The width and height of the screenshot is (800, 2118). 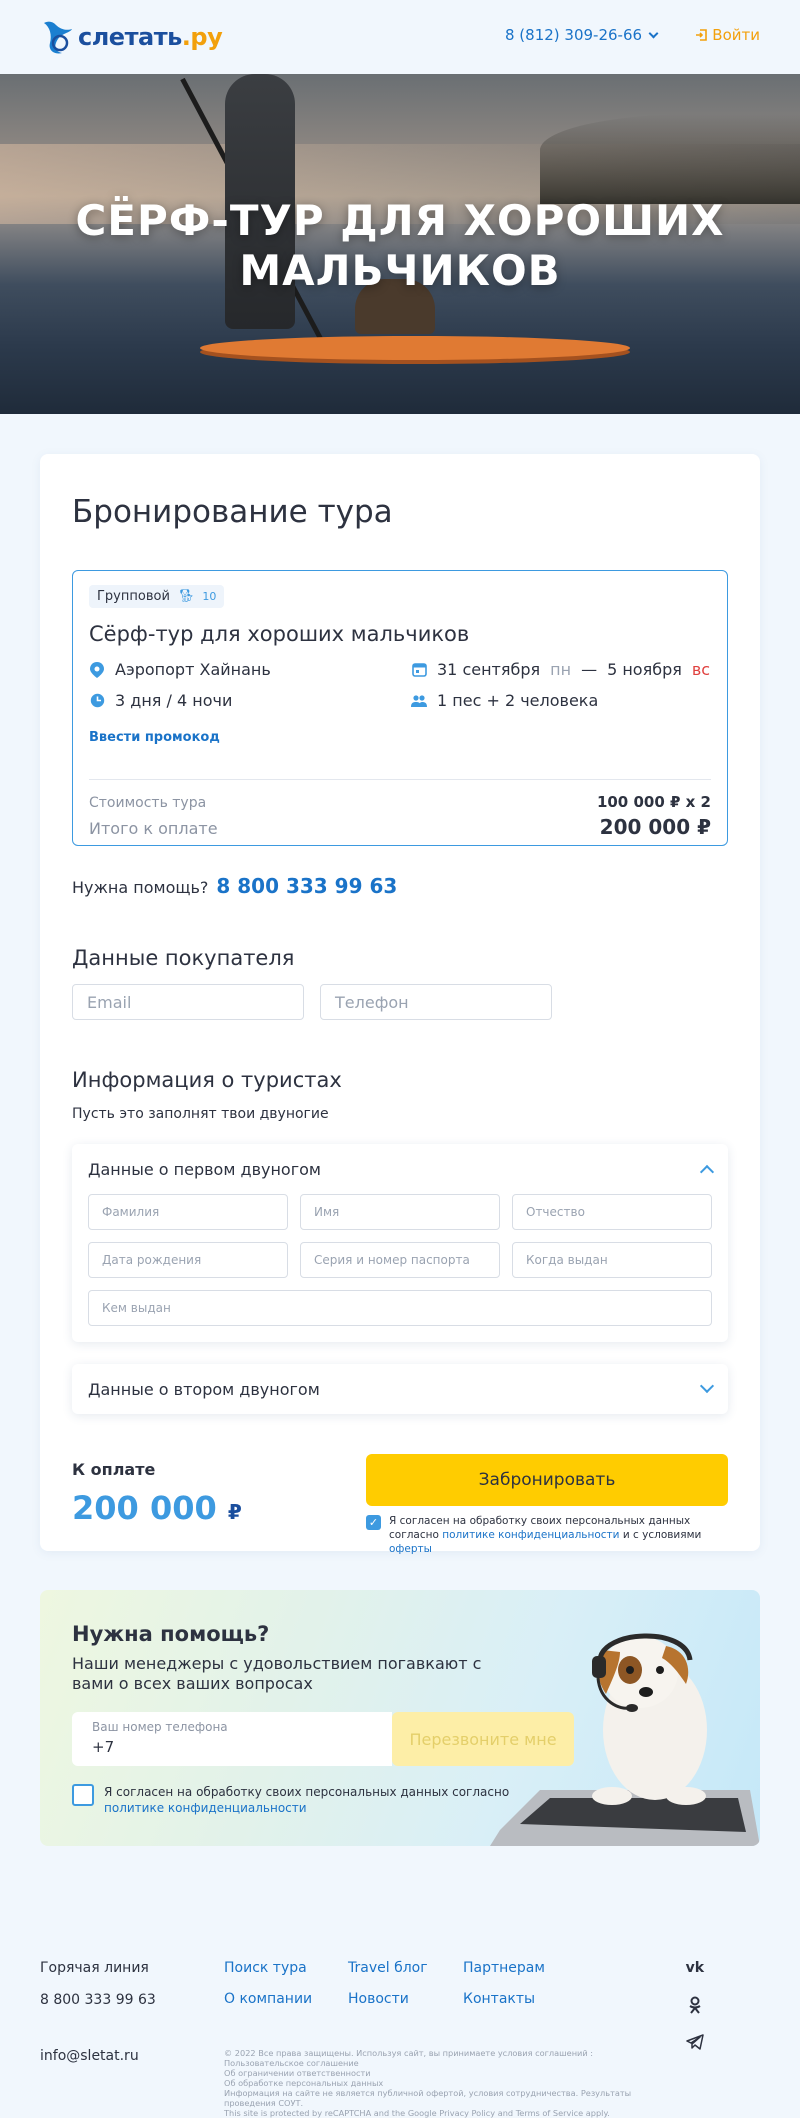 What do you see at coordinates (695, 2042) in the screenshot?
I see `telegram-icon` at bounding box center [695, 2042].